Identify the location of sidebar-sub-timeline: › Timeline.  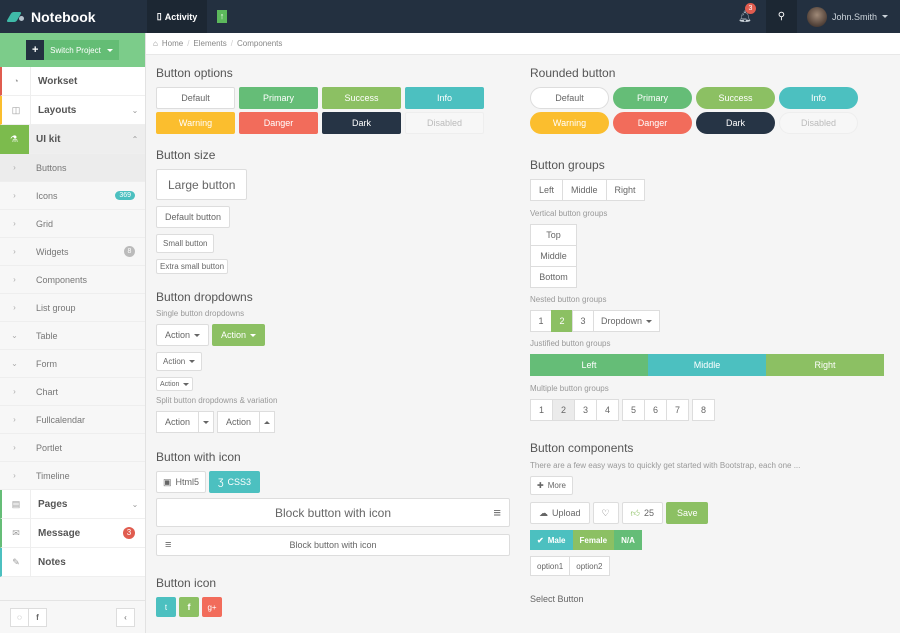
(72, 476).